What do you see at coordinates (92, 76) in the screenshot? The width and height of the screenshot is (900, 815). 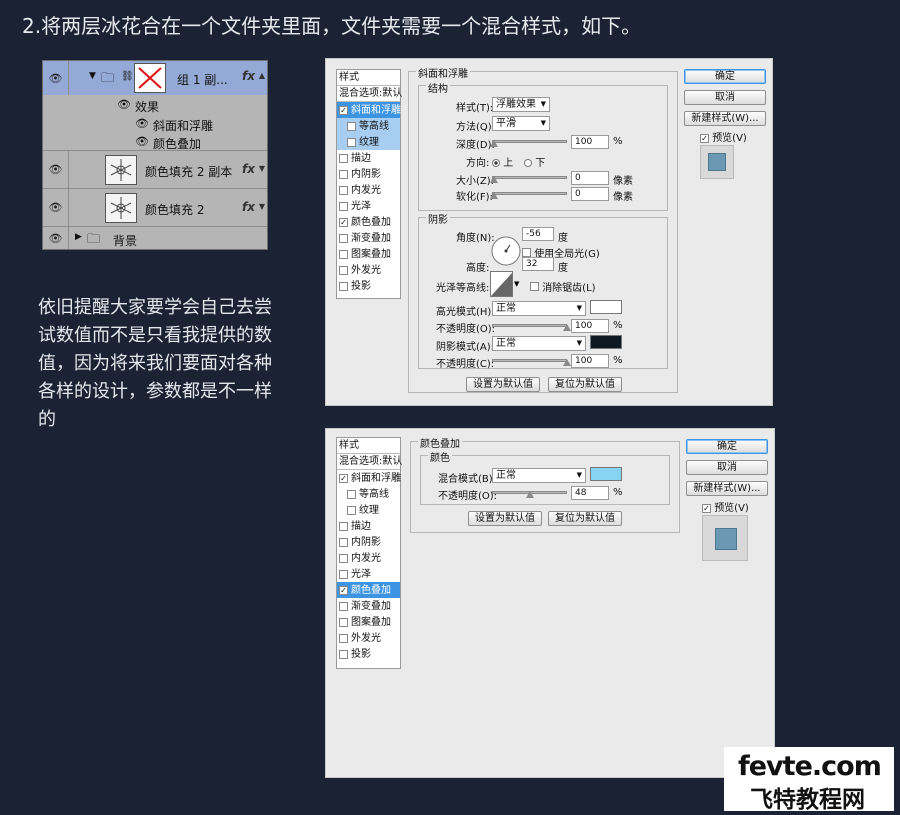 I see `expand-triangle-icon: ▼` at bounding box center [92, 76].